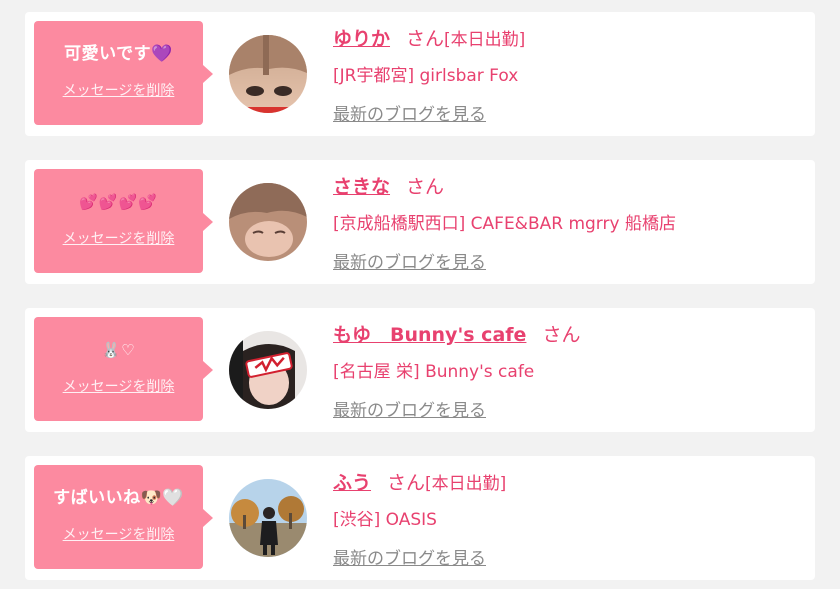  Describe the element at coordinates (118, 498) in the screenshot. I see `message-text: すばいいね🐶🤍` at that location.